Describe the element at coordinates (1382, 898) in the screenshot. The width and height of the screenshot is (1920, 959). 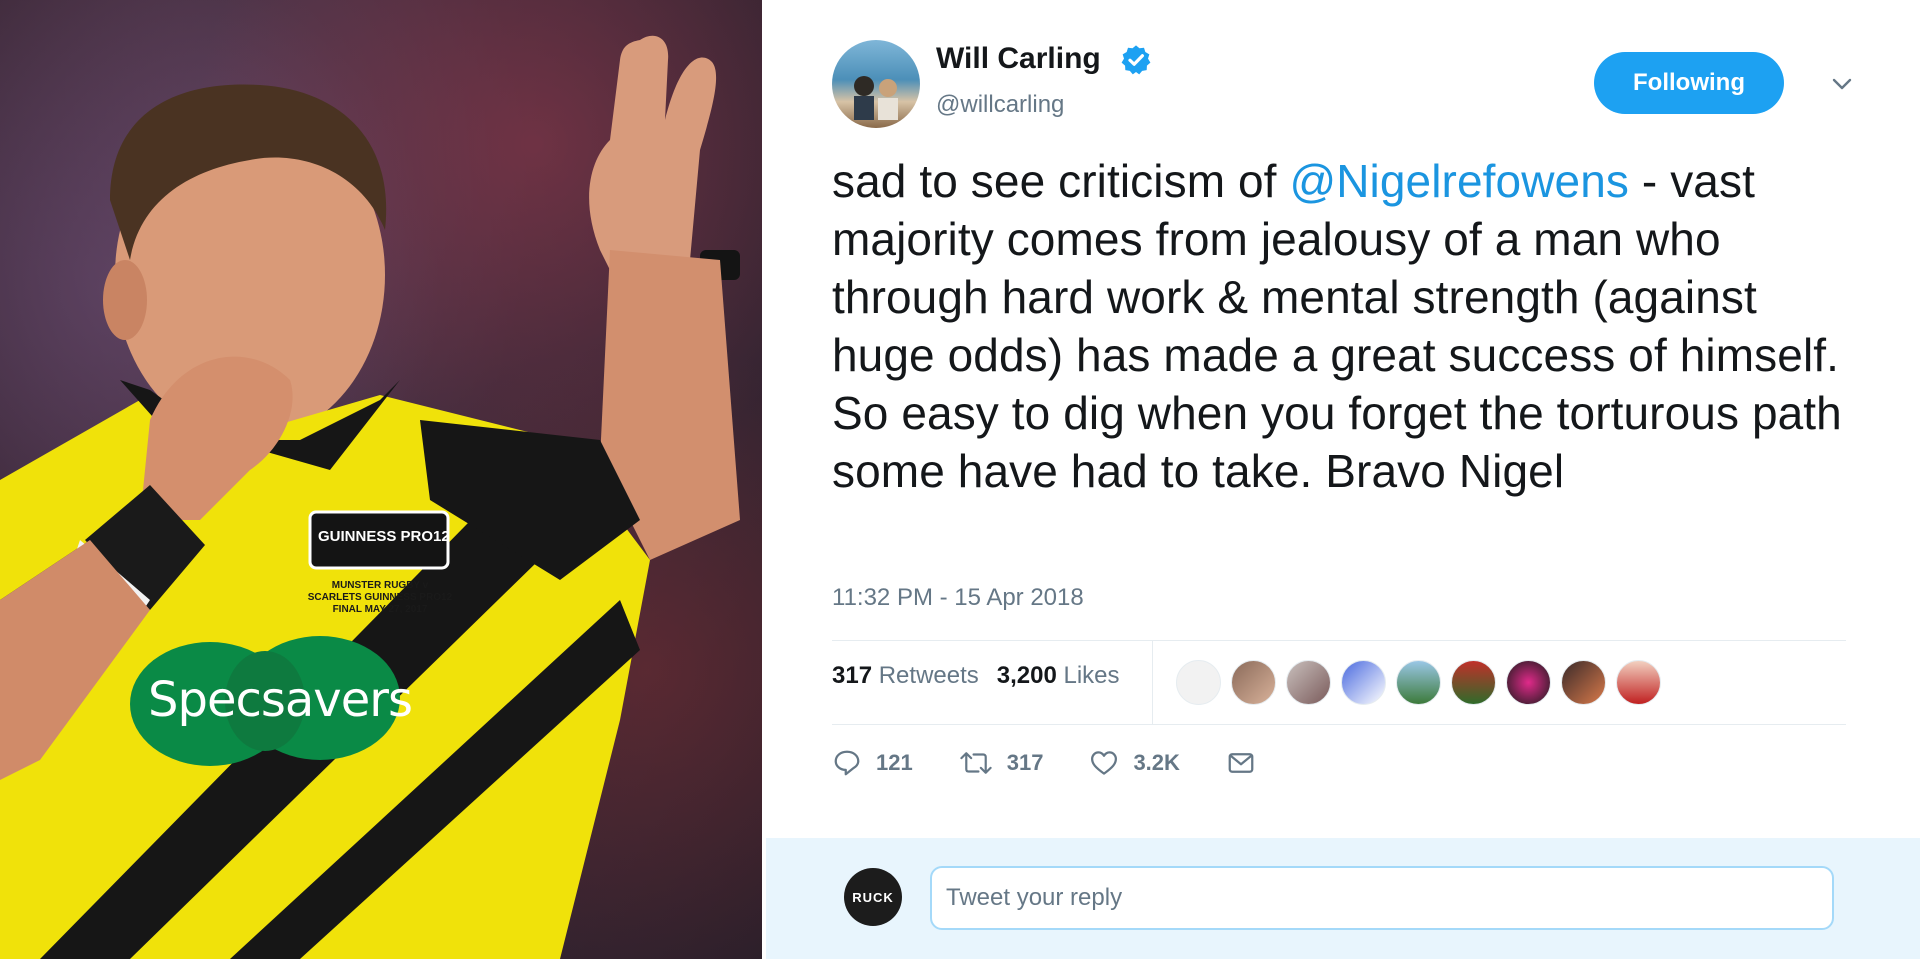
I see `reply-input: Tweet your reply` at that location.